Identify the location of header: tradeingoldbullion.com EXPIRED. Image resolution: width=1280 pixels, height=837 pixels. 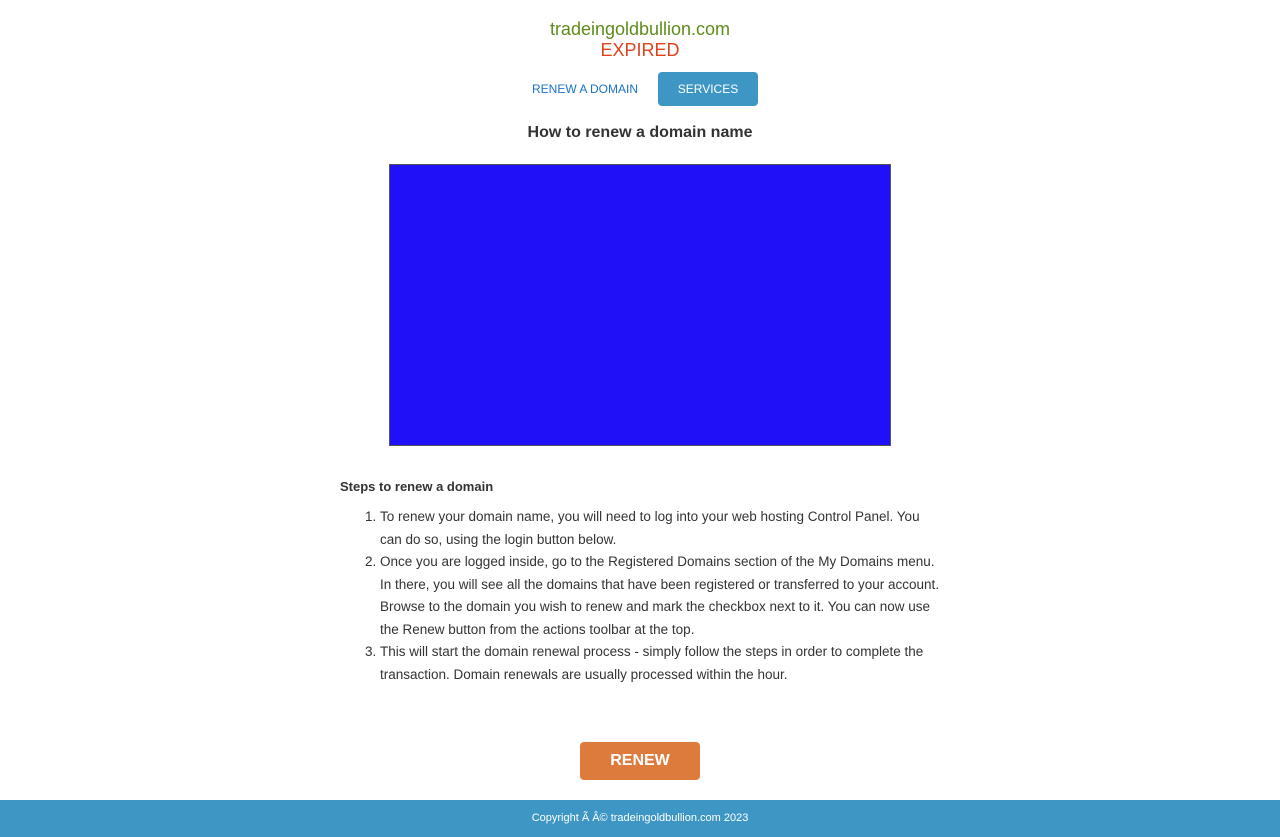
(640, 30).